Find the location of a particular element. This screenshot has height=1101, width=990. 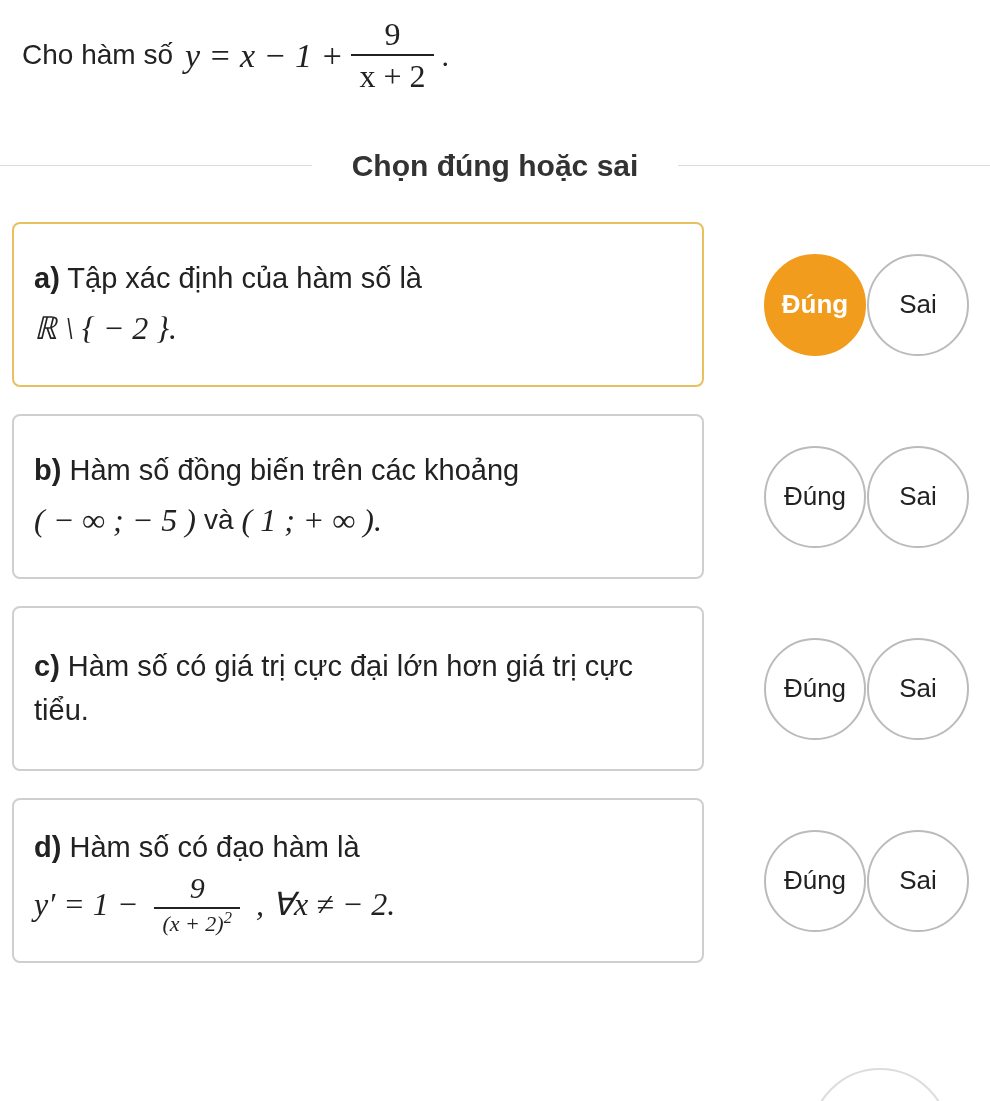

math-expression: . is located at coordinates (445, 55).